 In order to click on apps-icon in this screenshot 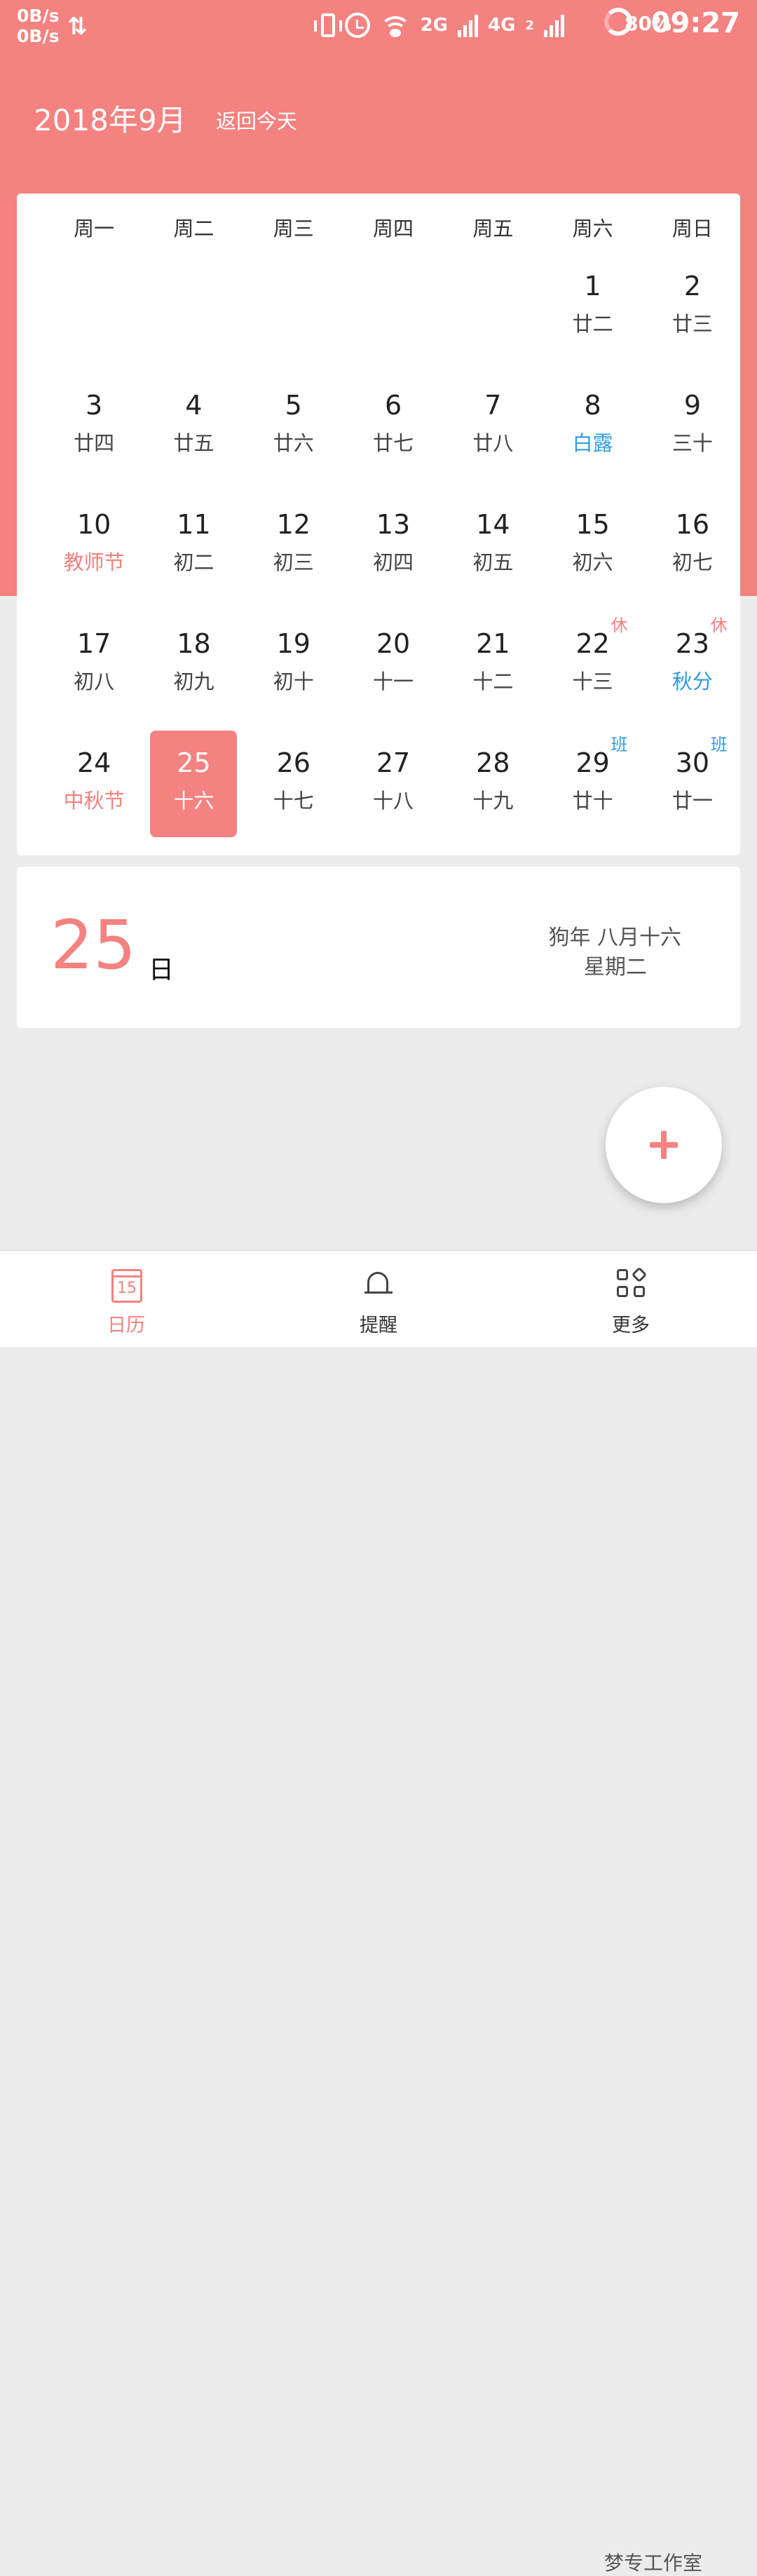, I will do `click(632, 1283)`.